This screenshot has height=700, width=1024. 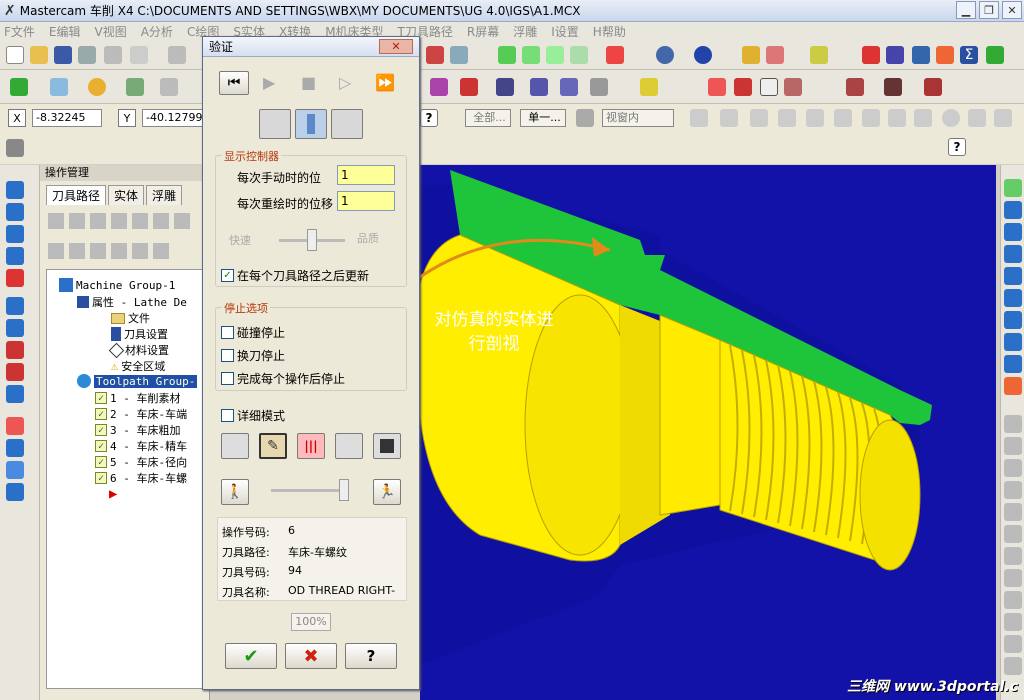 I want to click on level-icon, so click(x=1013, y=276).